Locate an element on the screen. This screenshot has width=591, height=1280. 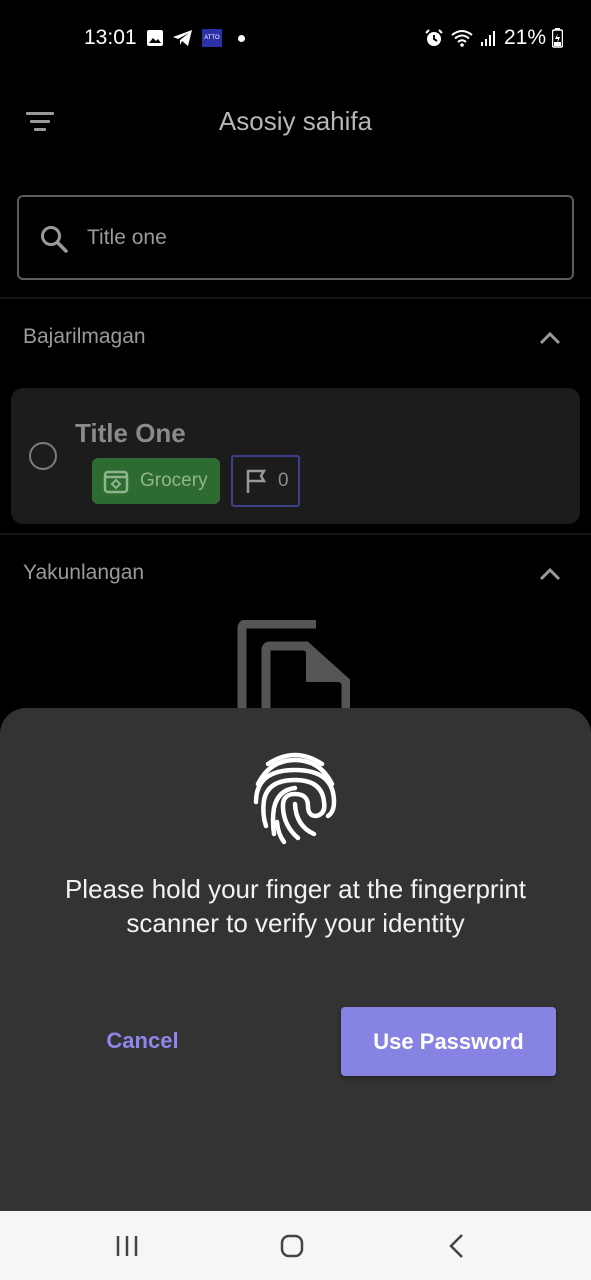
recents-icon is located at coordinates (127, 1246).